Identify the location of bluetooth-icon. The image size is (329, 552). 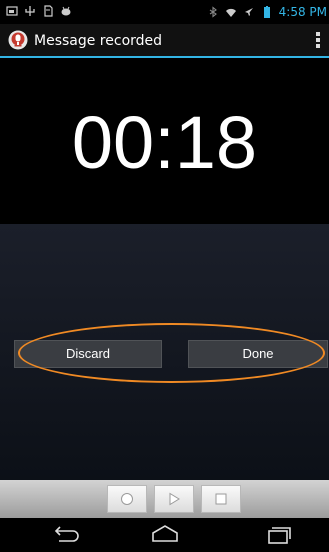
(213, 12).